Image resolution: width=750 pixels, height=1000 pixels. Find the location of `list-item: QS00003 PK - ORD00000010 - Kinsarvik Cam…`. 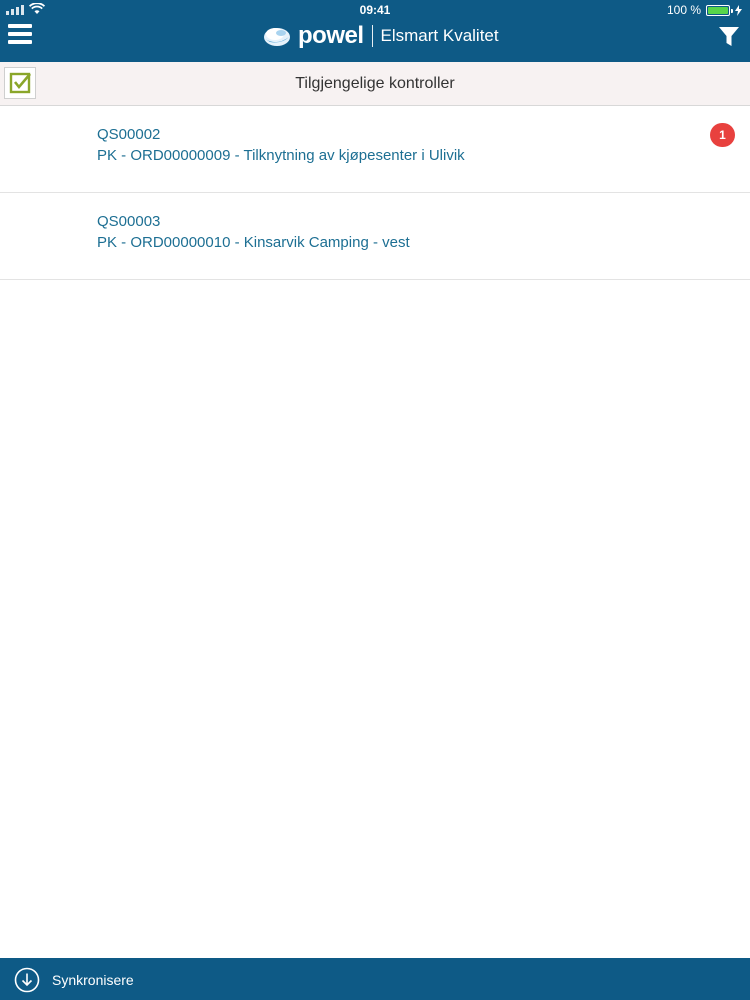

list-item: QS00003 PK - ORD00000010 - Kinsarvik Cam… is located at coordinates (375, 236).